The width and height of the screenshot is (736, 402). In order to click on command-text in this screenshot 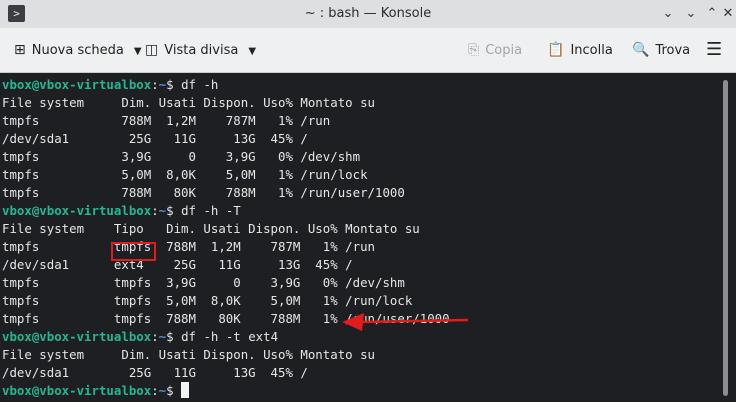, I will do `click(177, 390)`.